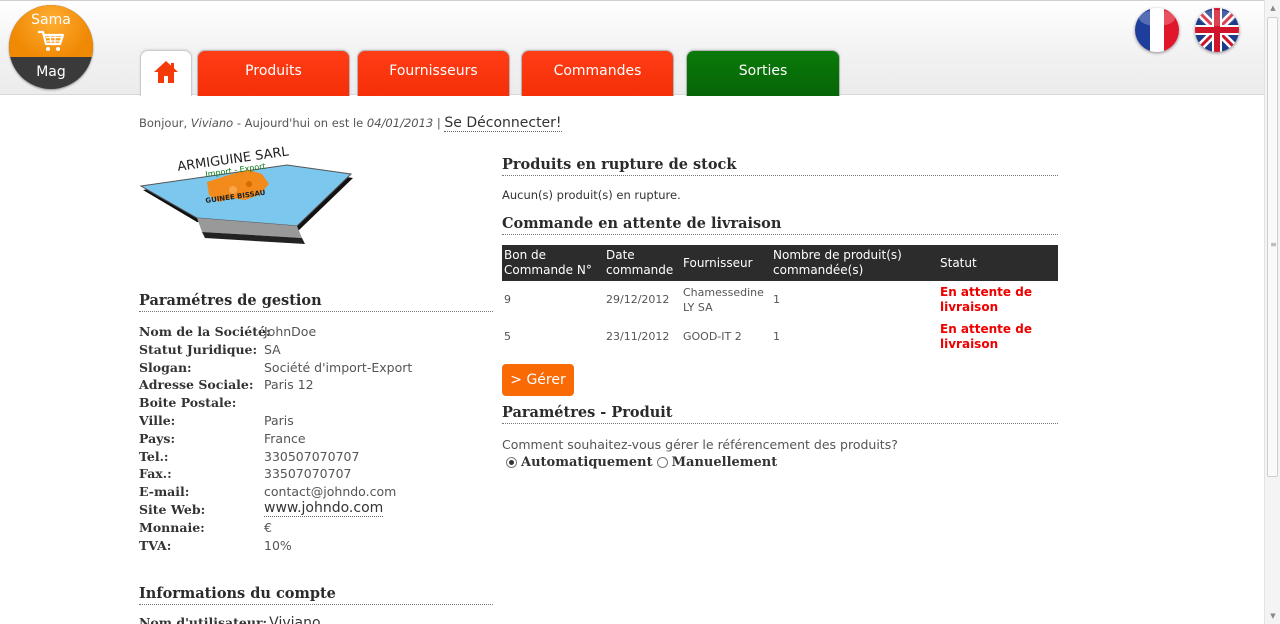 This screenshot has height=624, width=1280. I want to click on shopping-cart-icon, so click(51, 40).